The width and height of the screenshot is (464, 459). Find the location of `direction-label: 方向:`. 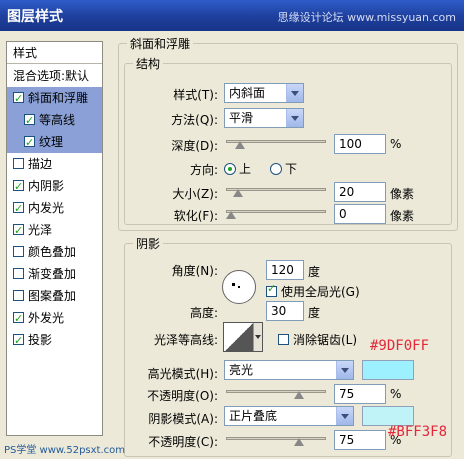

direction-label: 方向: is located at coordinates (203, 170).